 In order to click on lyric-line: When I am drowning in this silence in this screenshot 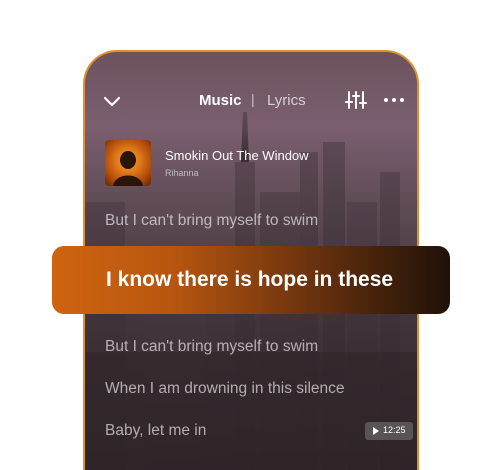, I will do `click(225, 389)`.